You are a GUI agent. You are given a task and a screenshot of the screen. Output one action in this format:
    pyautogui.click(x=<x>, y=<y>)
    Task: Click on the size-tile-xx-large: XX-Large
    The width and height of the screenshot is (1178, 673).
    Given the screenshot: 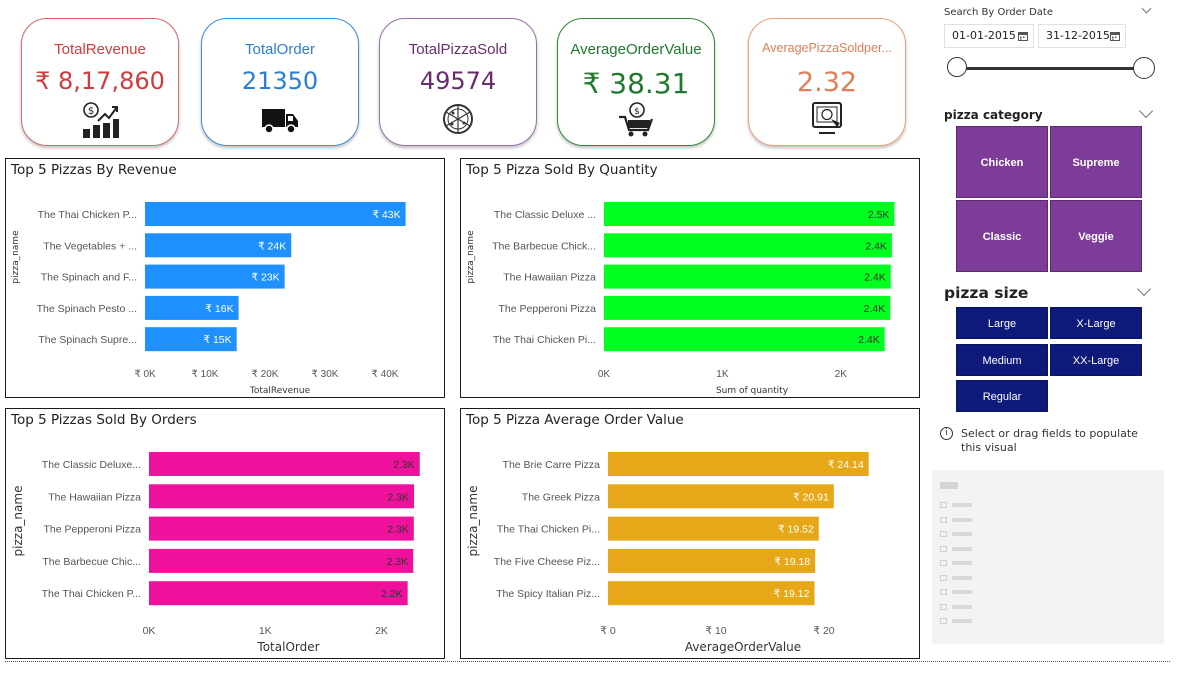 What is the action you would take?
    pyautogui.click(x=1096, y=360)
    